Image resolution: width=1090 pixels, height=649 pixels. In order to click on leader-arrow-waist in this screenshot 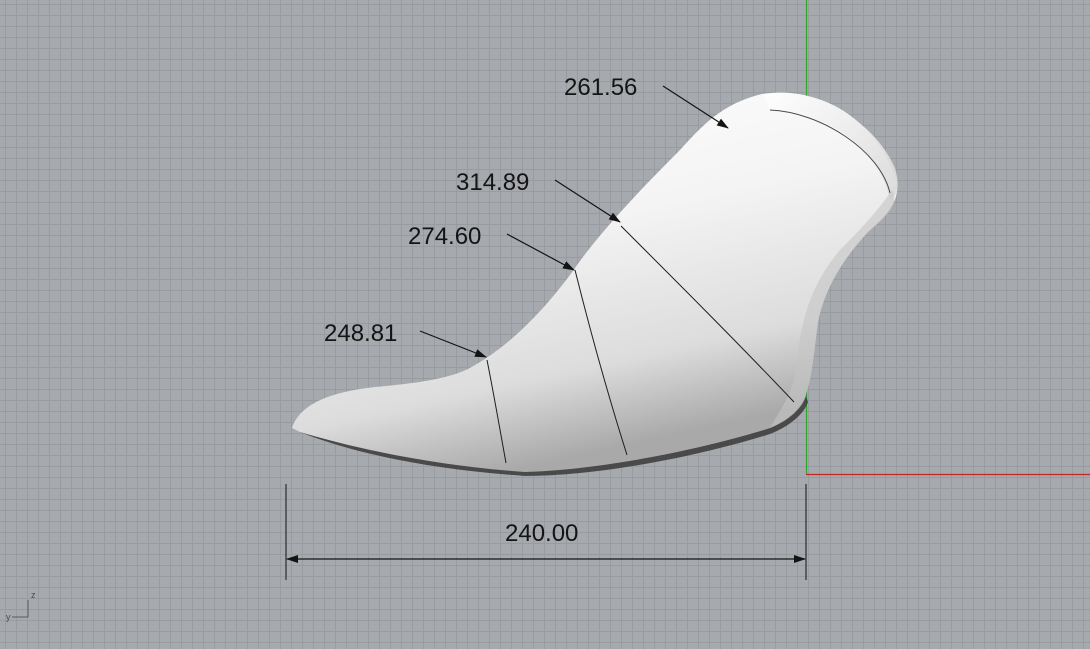, I will do `click(540, 252)`.